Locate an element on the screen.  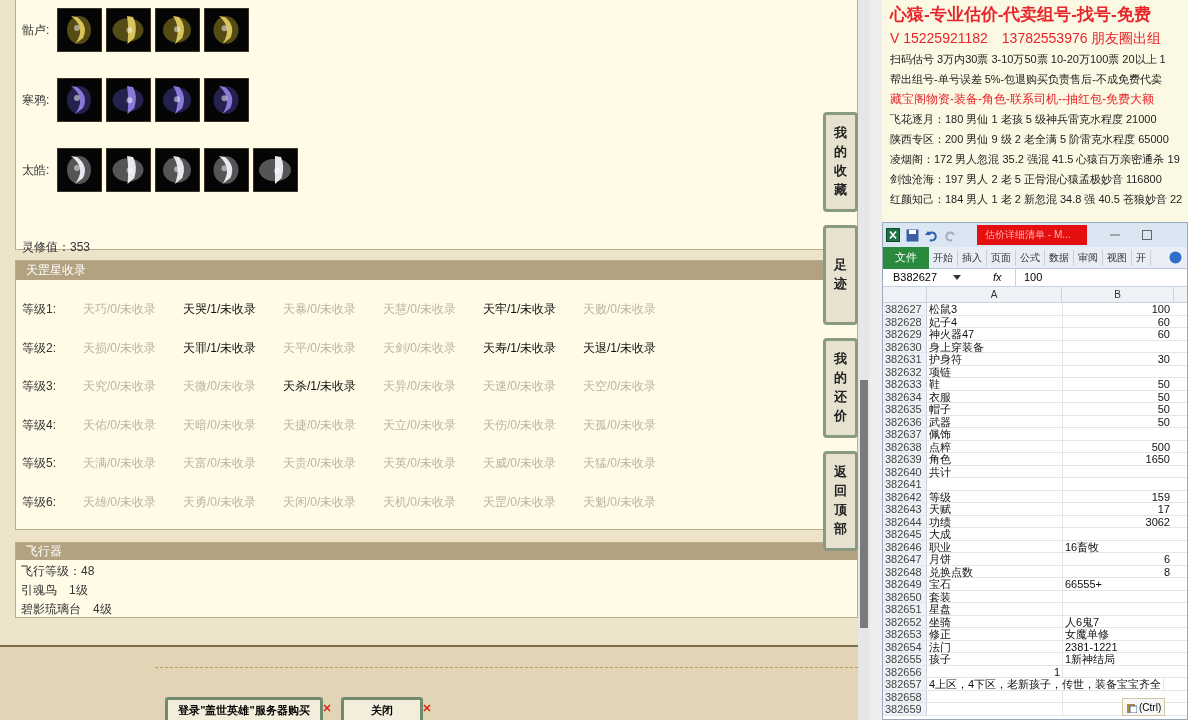
side-button: 返回顶部 is located at coordinates (840, 501).